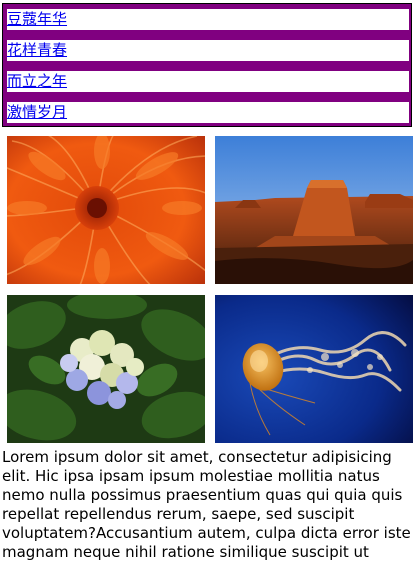 The height and width of the screenshot is (568, 416). What do you see at coordinates (208, 50) in the screenshot?
I see `nav-link-2: 花样青春` at bounding box center [208, 50].